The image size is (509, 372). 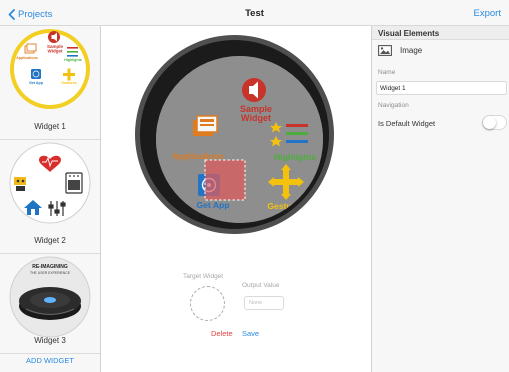 What do you see at coordinates (74, 183) in the screenshot?
I see `oven-icon` at bounding box center [74, 183].